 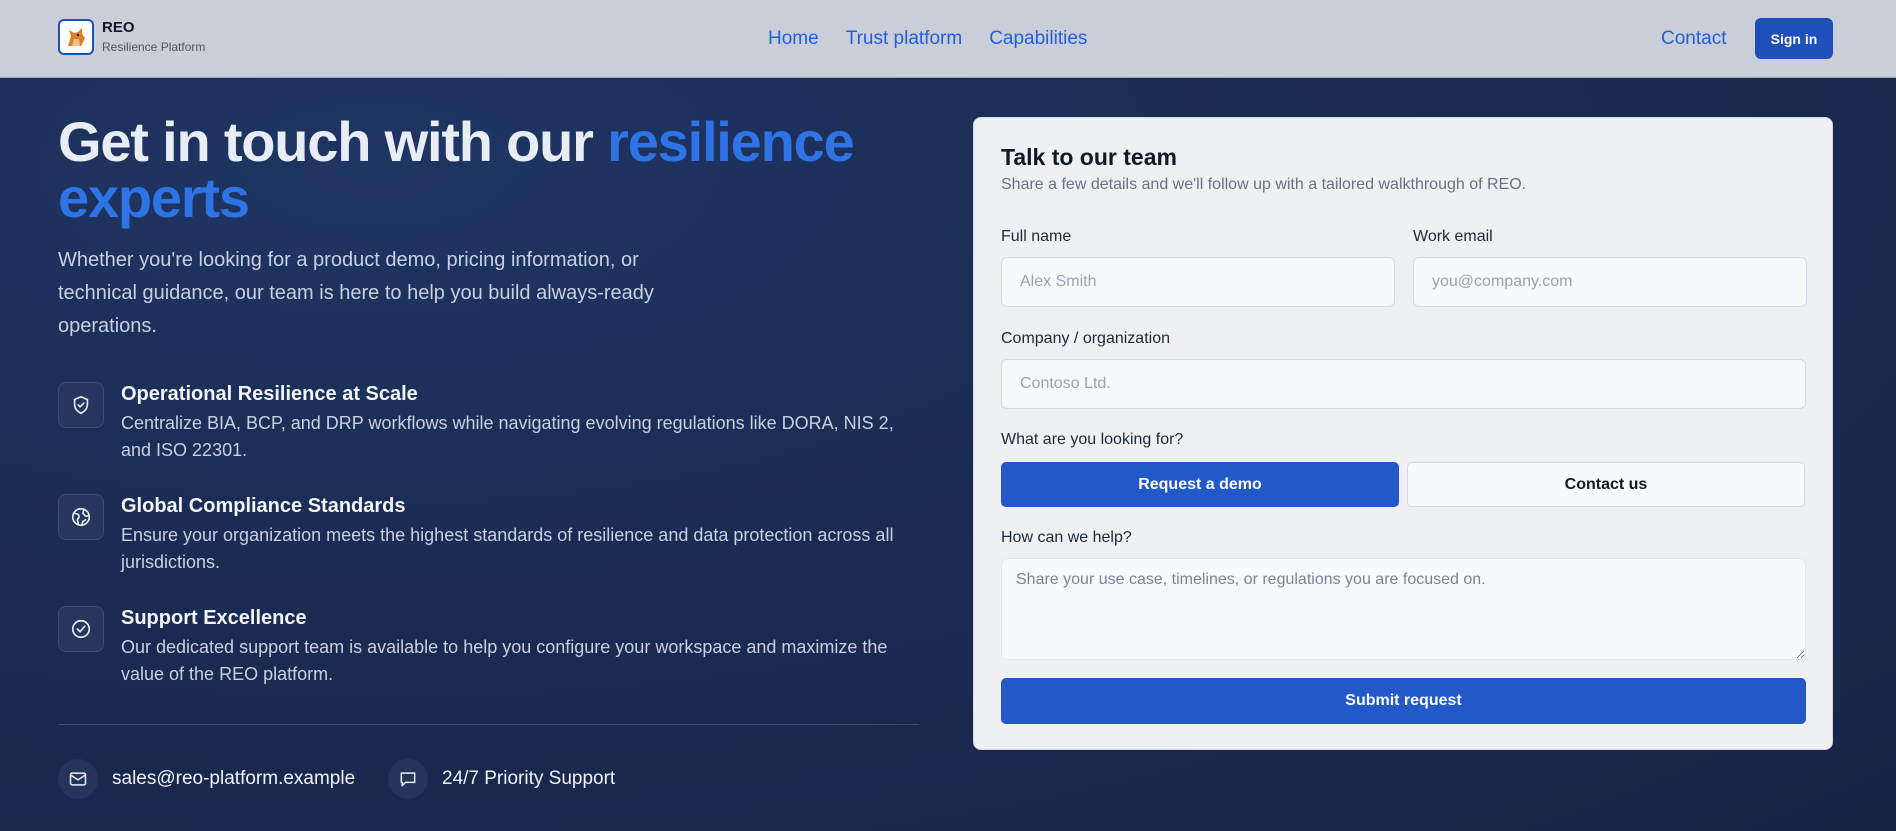 What do you see at coordinates (1403, 701) in the screenshot?
I see `submit-request-button: Submit request` at bounding box center [1403, 701].